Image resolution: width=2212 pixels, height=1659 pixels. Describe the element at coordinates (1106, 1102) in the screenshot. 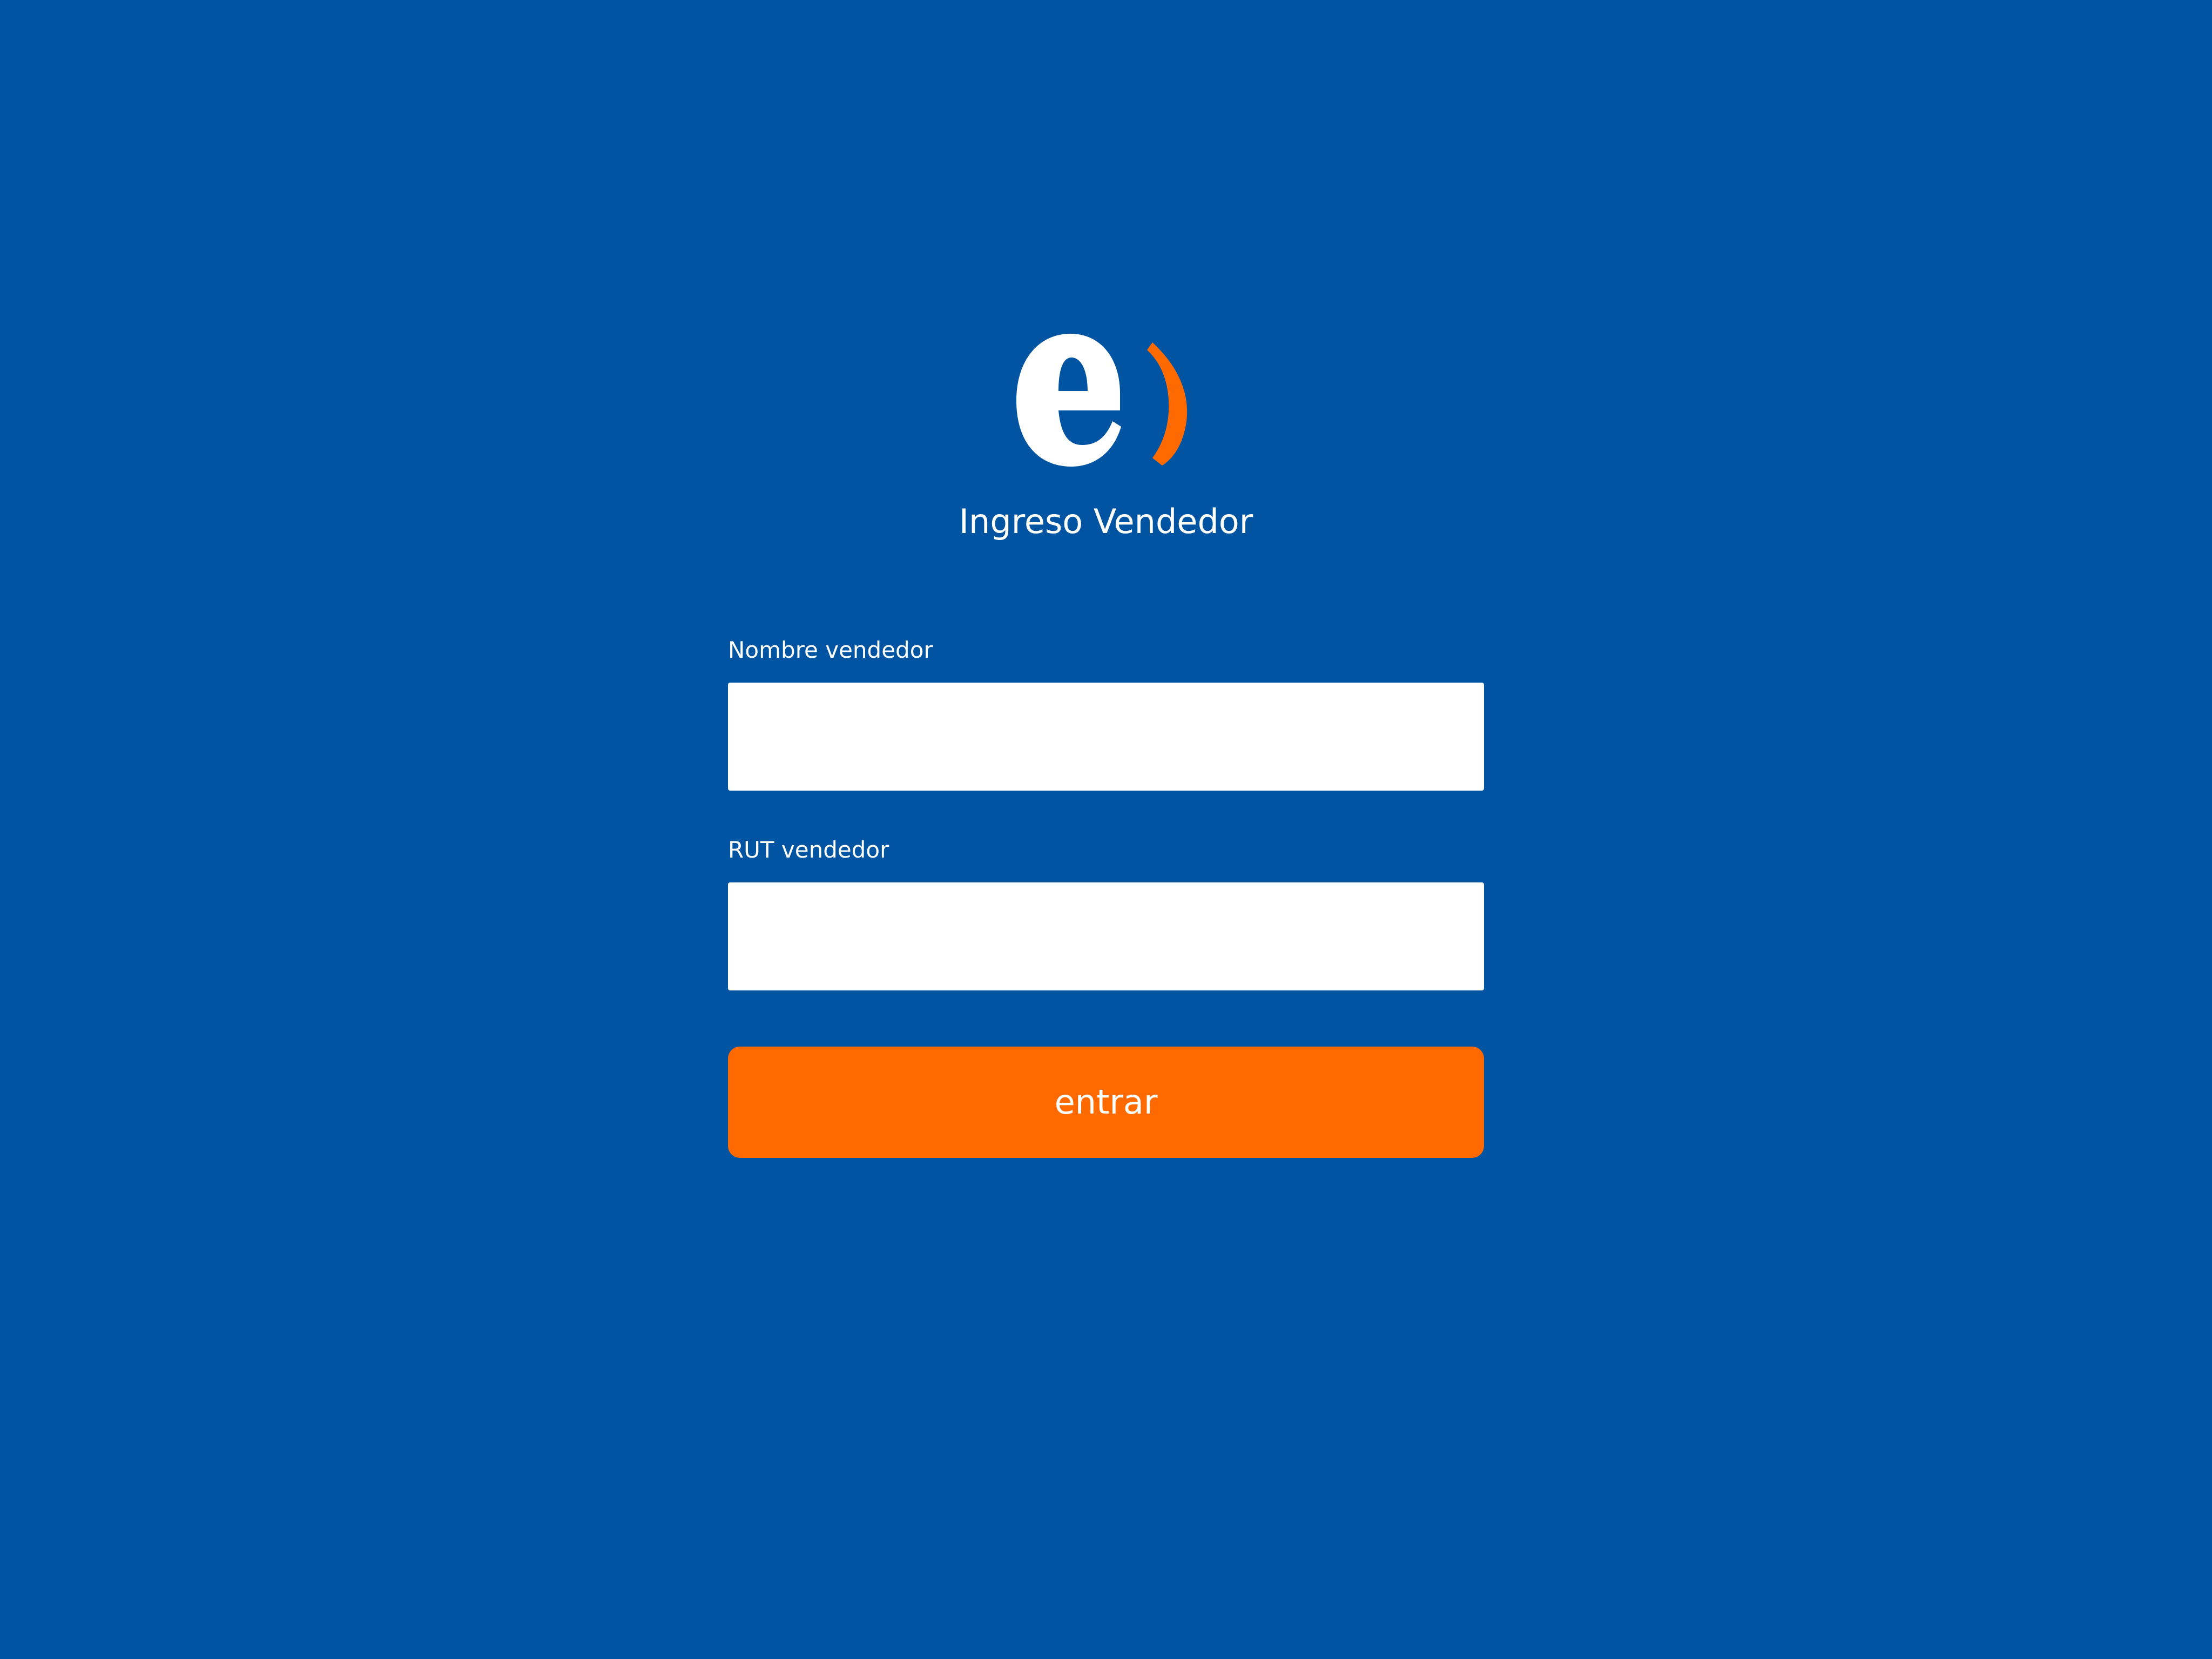

I see `login-button: entrar` at that location.